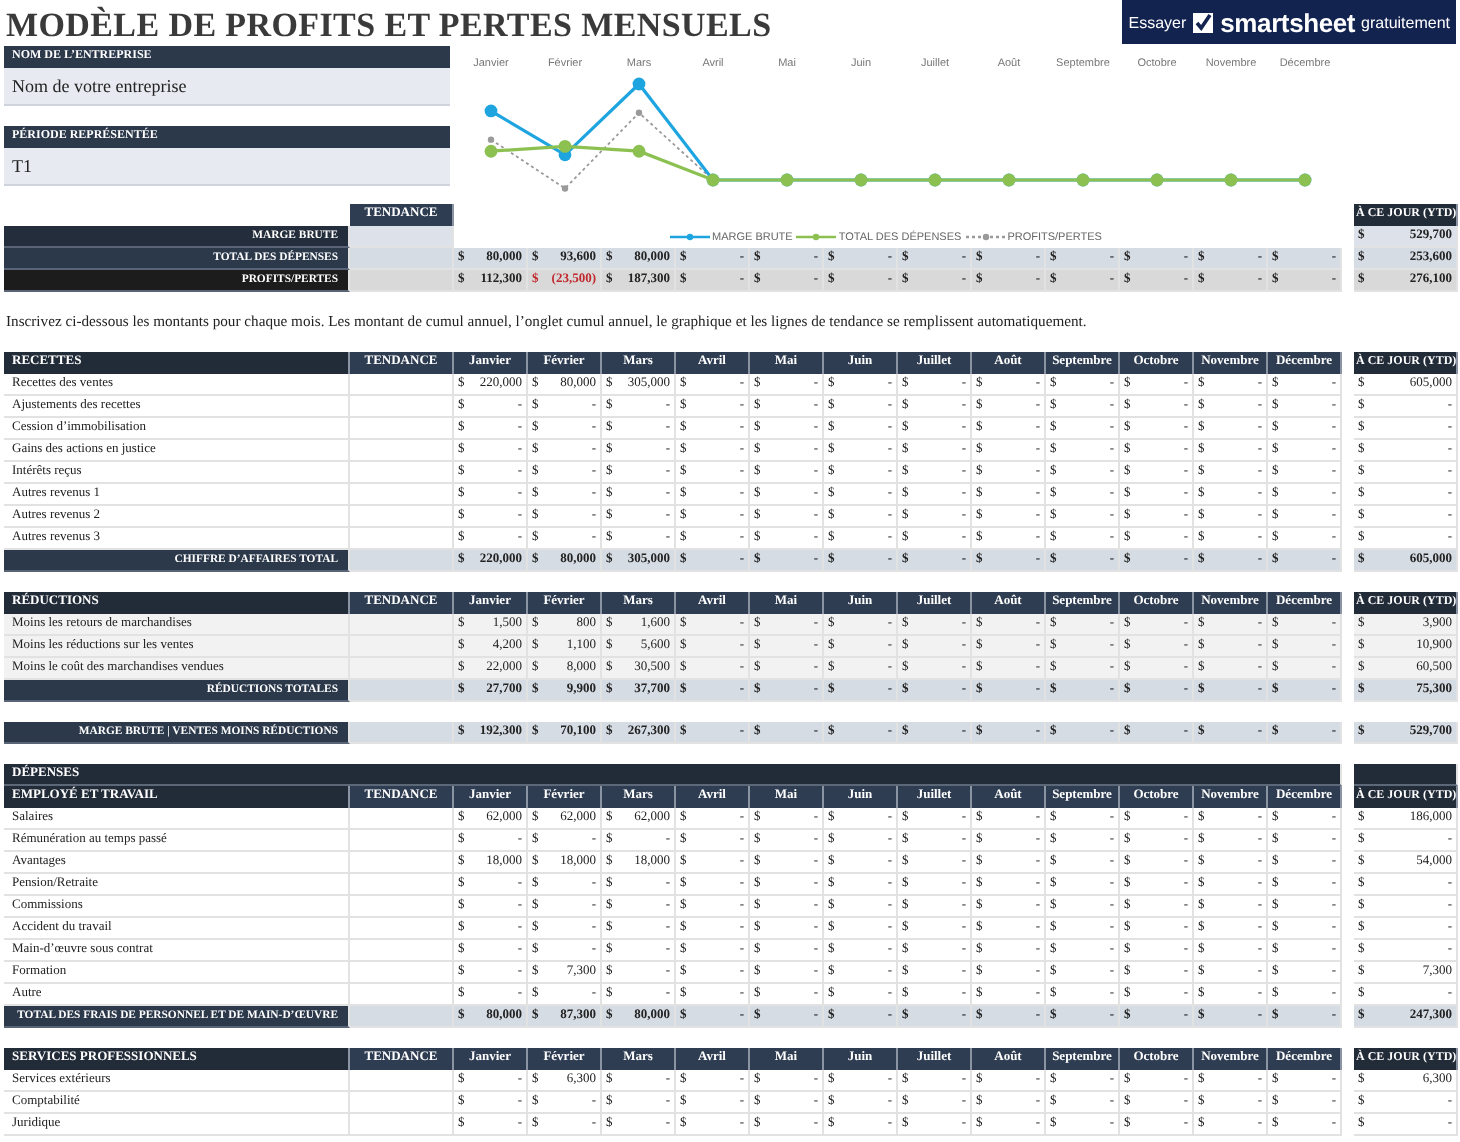 This screenshot has width=1460, height=1142. Describe the element at coordinates (389, 26) in the screenshot. I see `page-title: MODÈLE DE PROFITS ET PERTES MENSUELS` at that location.